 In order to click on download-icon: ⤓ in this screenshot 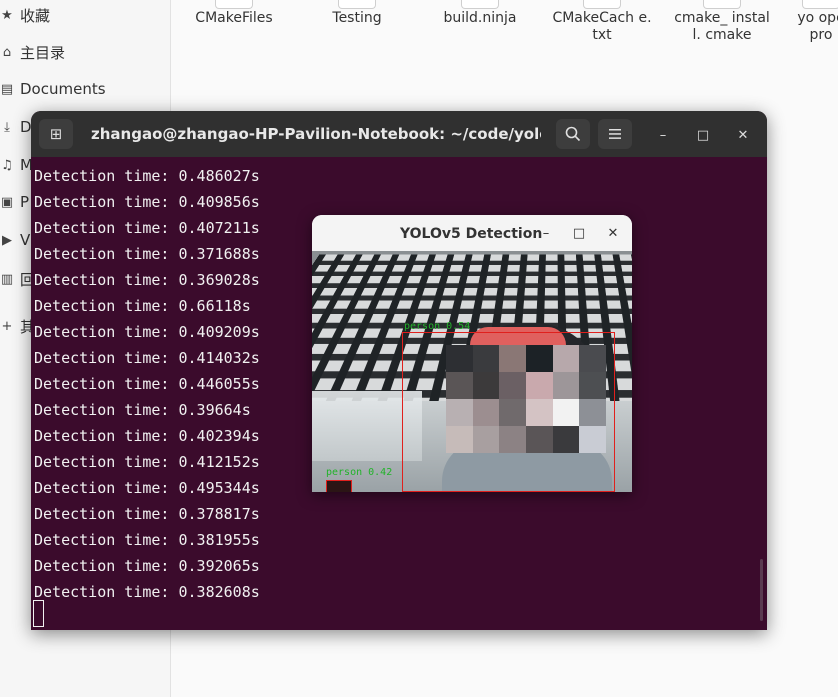, I will do `click(7, 127)`.